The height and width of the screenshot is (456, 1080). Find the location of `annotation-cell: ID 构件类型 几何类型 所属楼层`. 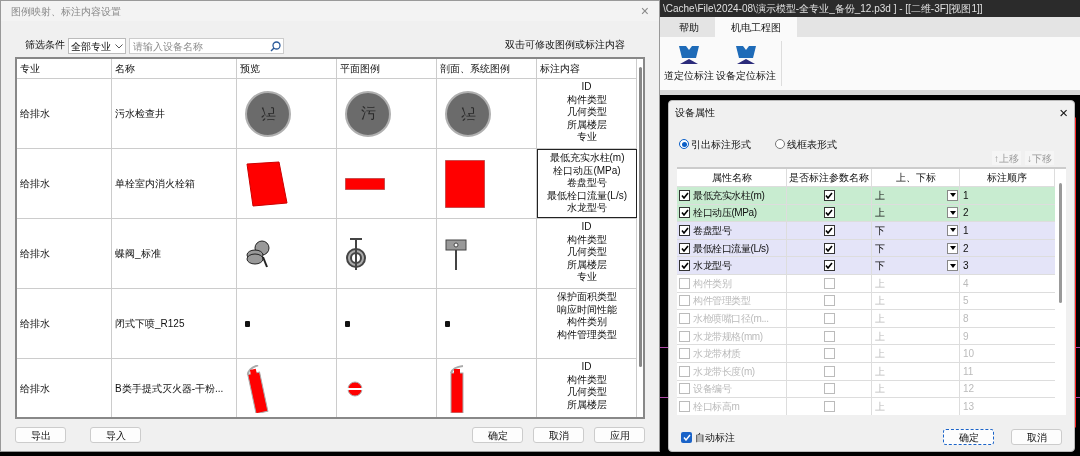

annotation-cell: ID 构件类型 几何类型 所属楼层 is located at coordinates (587, 388).